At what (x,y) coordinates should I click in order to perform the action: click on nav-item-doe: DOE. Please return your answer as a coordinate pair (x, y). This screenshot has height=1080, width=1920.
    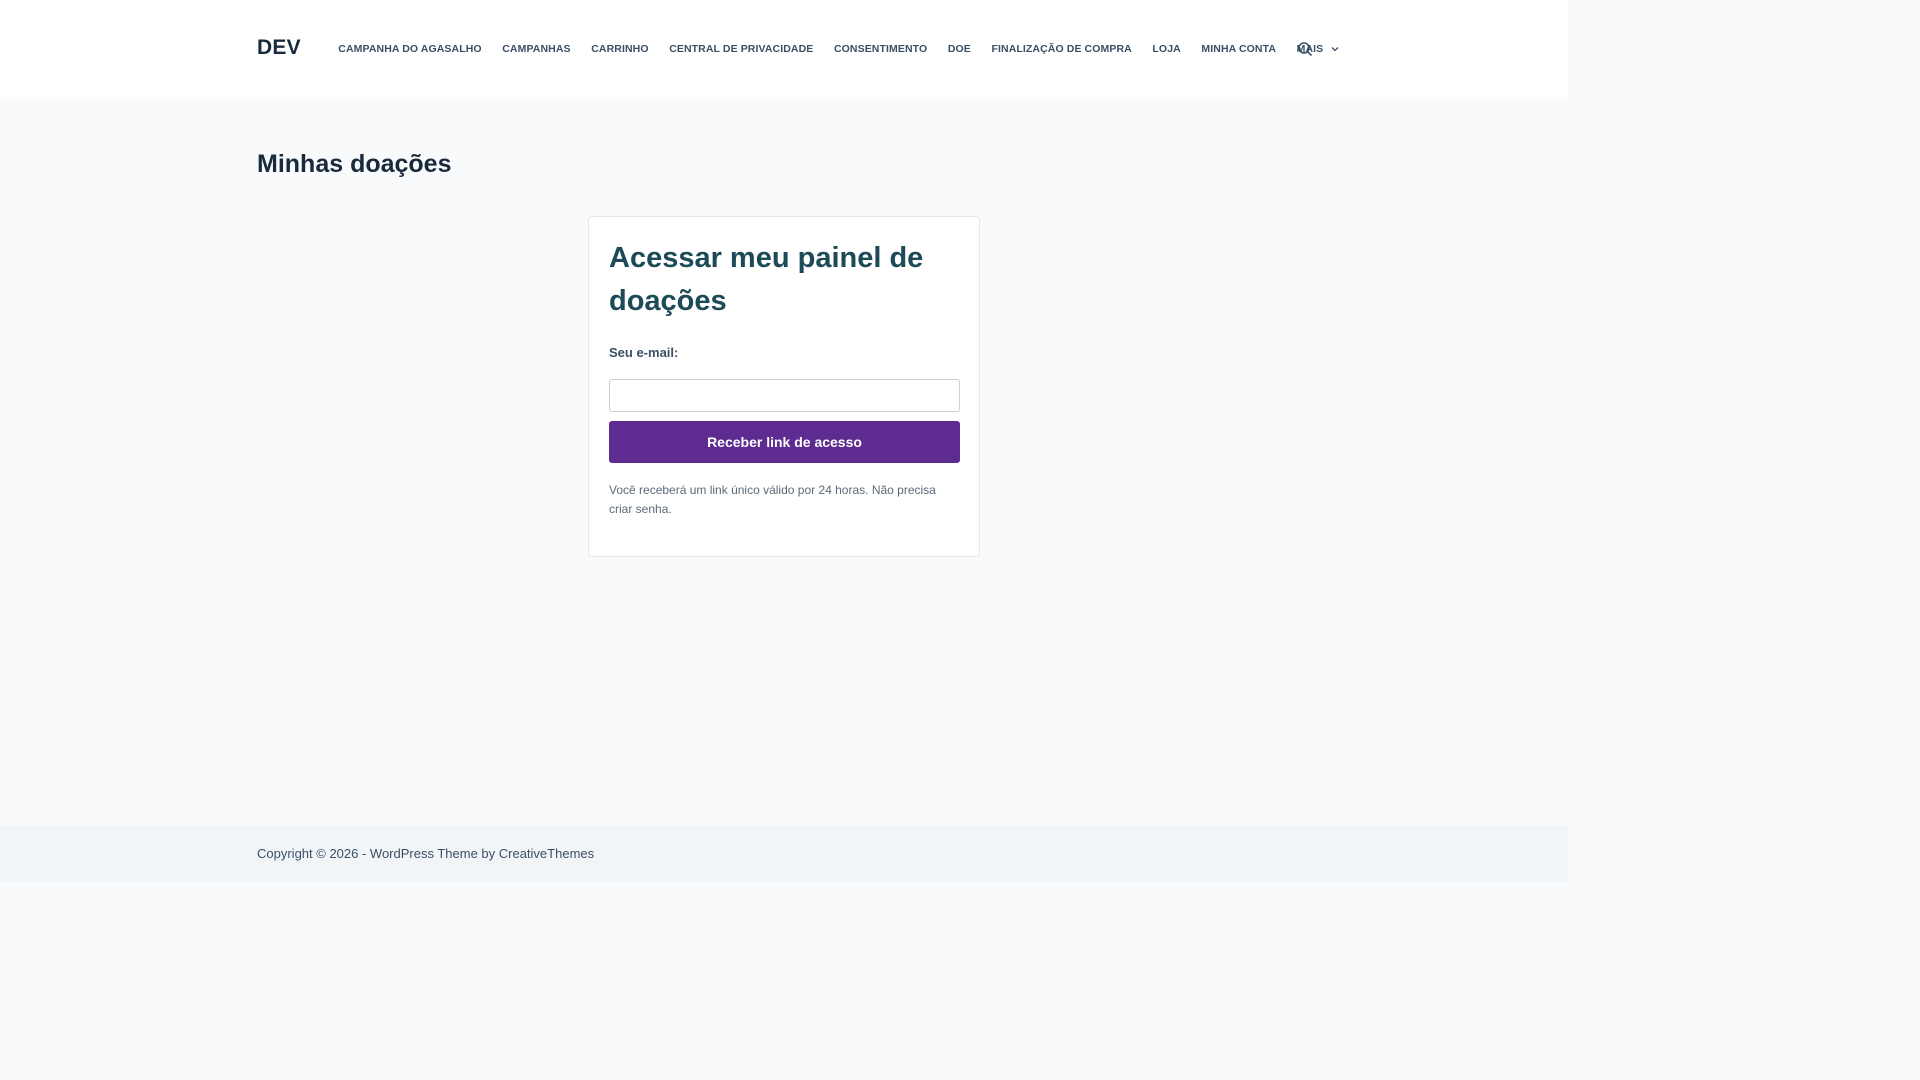
    Looking at the image, I should click on (960, 49).